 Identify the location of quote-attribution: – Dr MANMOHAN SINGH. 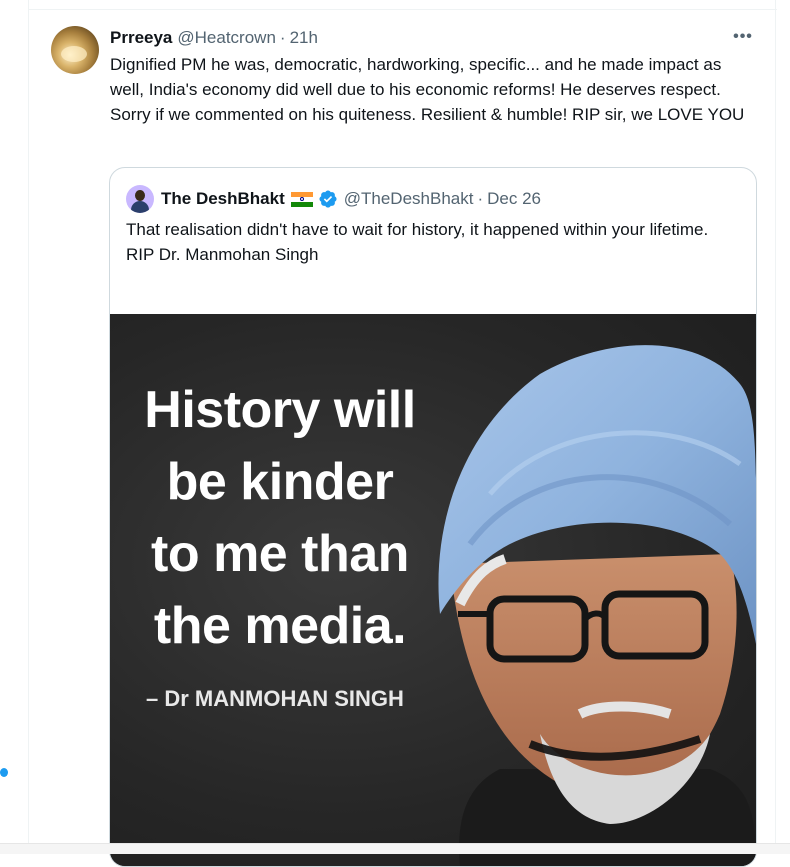
(275, 698).